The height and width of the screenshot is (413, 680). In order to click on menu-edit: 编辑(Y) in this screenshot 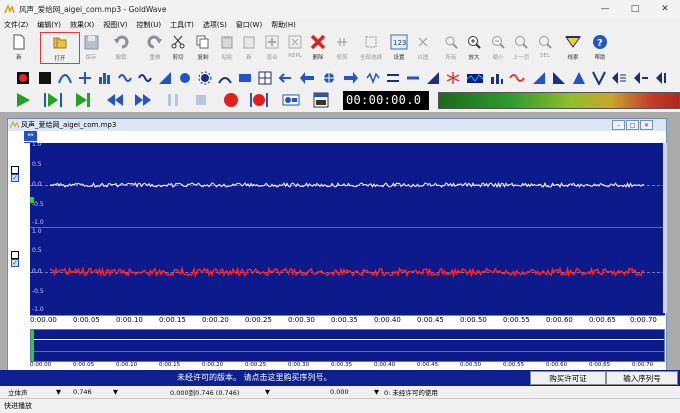, I will do `click(49, 25)`.